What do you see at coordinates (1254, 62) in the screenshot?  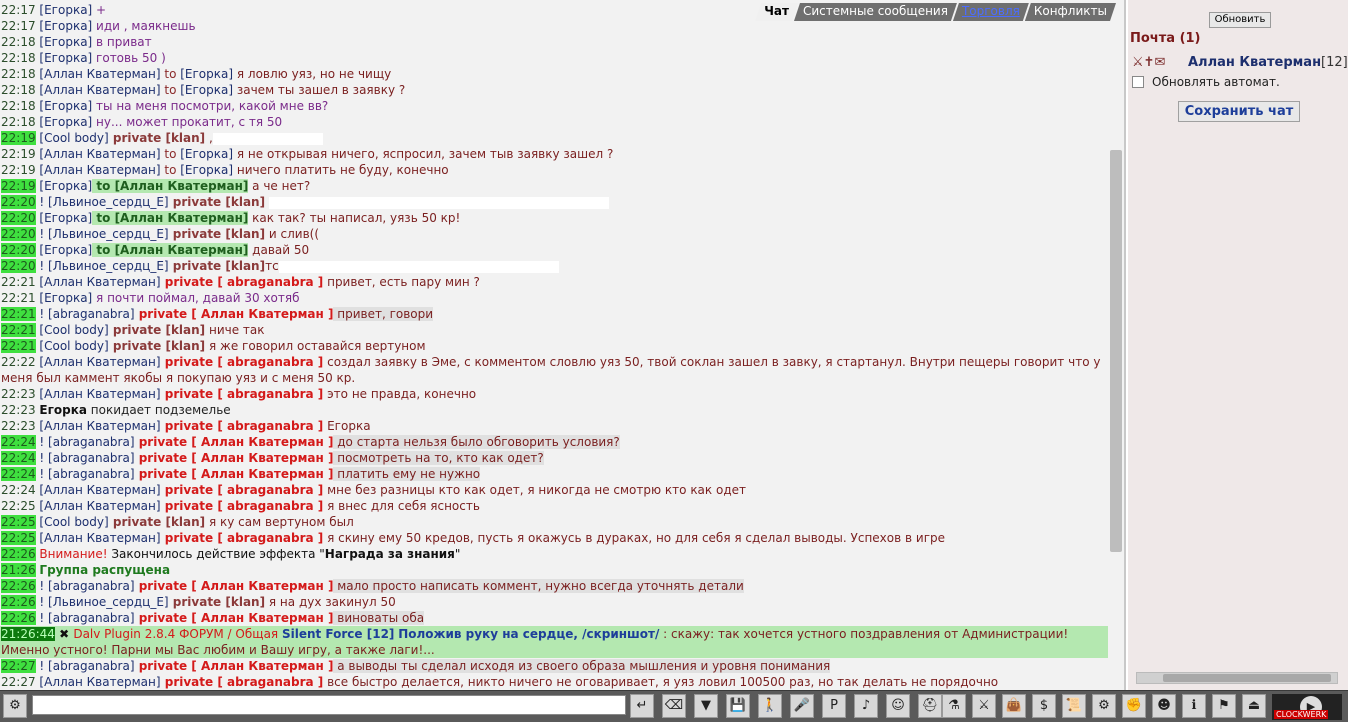 I see `mail-user: Аллан Кватерман` at bounding box center [1254, 62].